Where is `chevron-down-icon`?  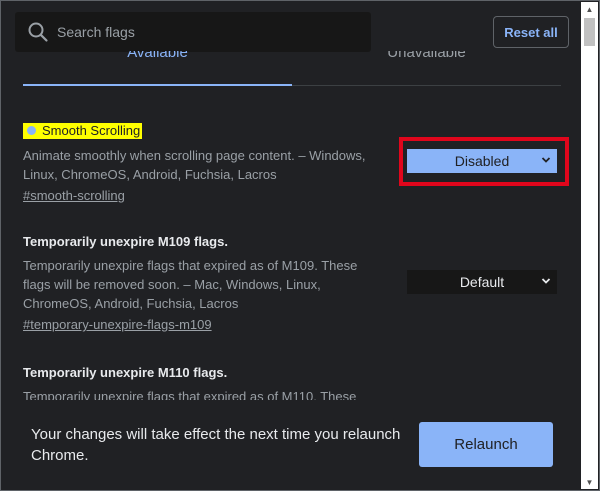
chevron-down-icon is located at coordinates (546, 281).